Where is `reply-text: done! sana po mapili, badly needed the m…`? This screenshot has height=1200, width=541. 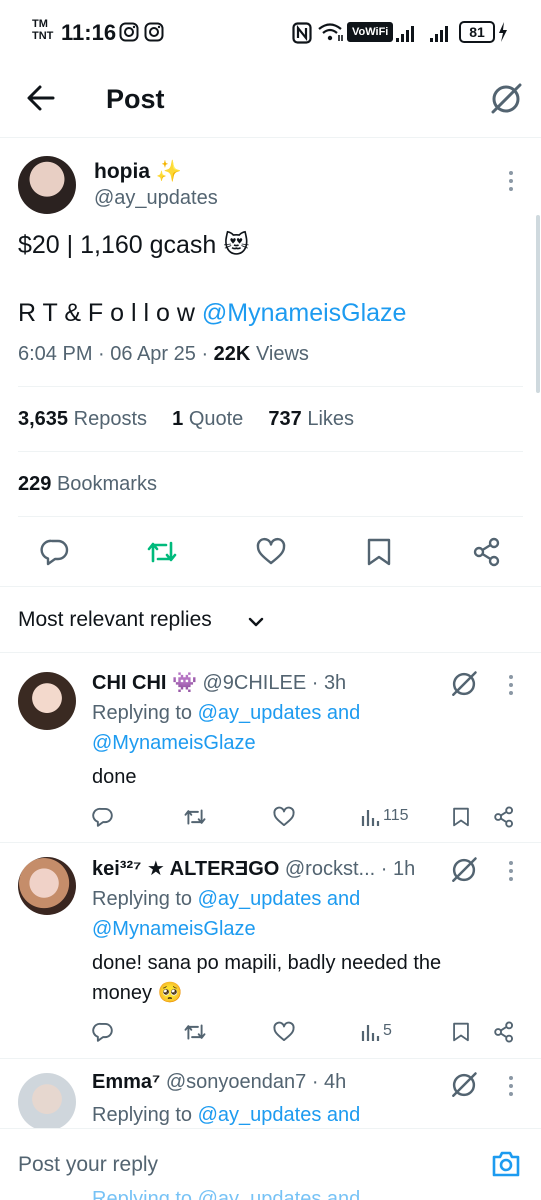
reply-text: done! sana po mapili, badly needed the m… is located at coordinates (267, 978).